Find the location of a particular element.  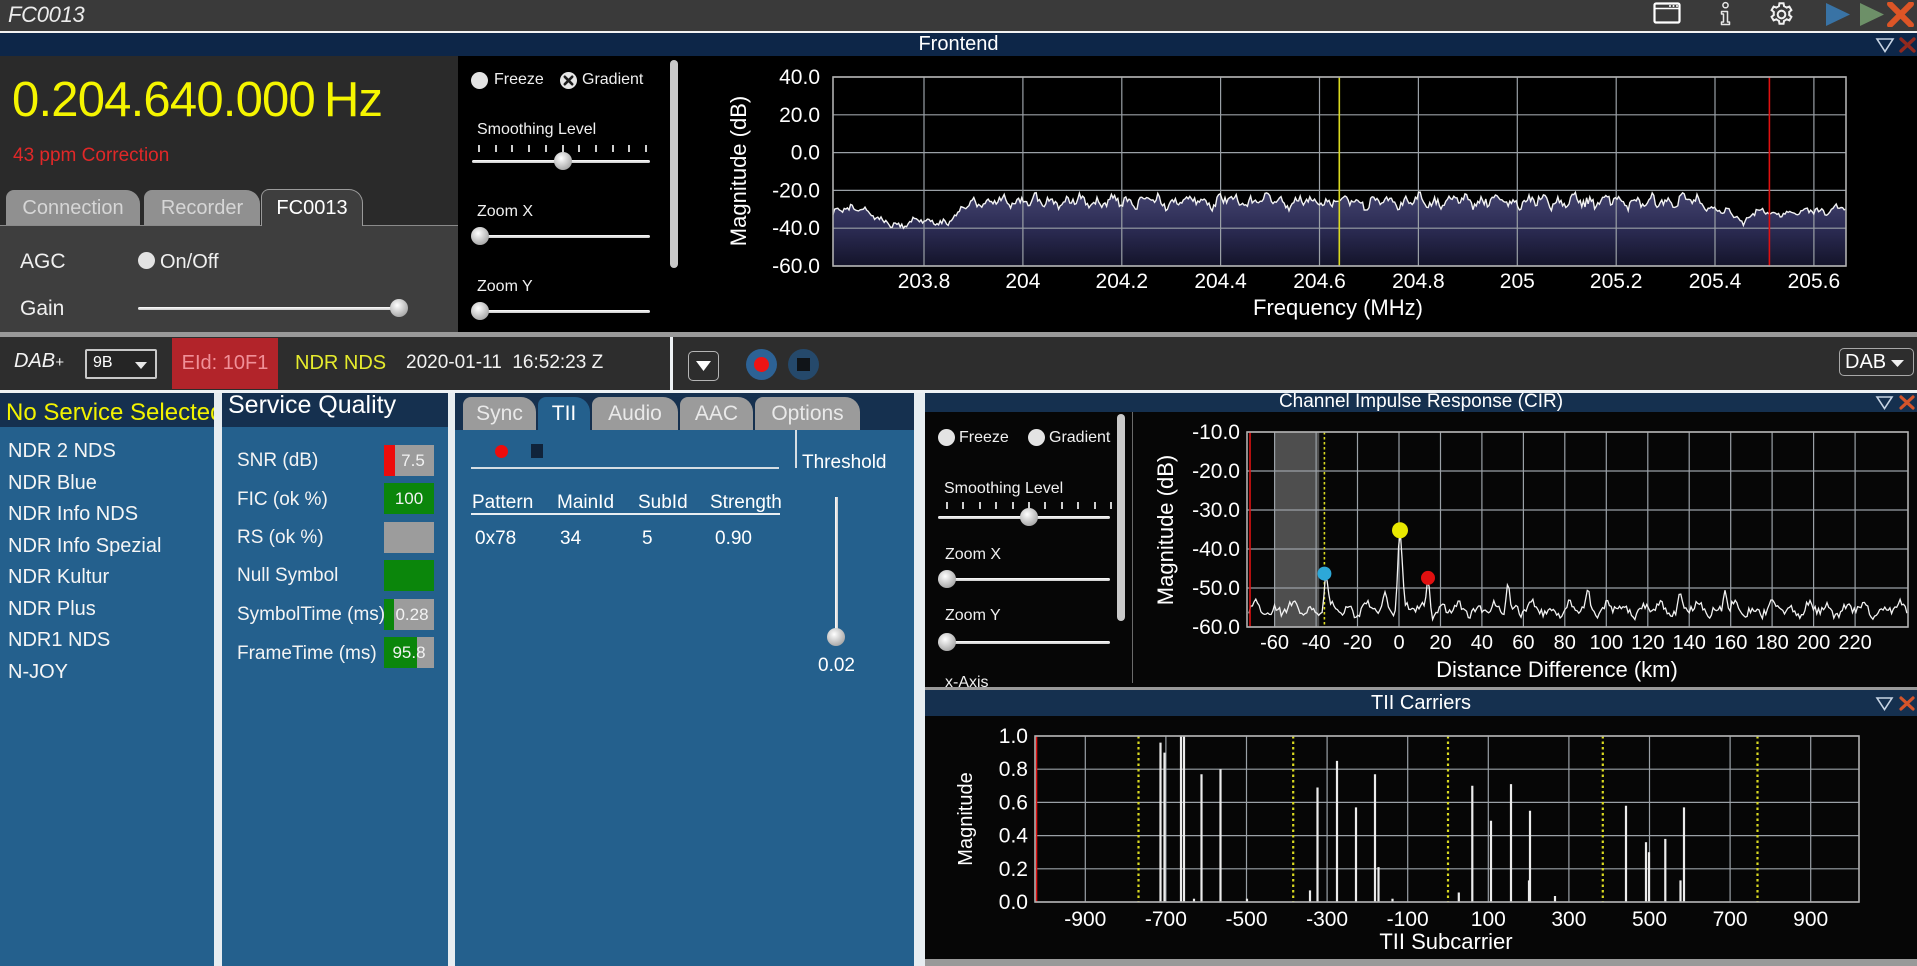

svg-text: -20 is located at coordinates (1357, 643).